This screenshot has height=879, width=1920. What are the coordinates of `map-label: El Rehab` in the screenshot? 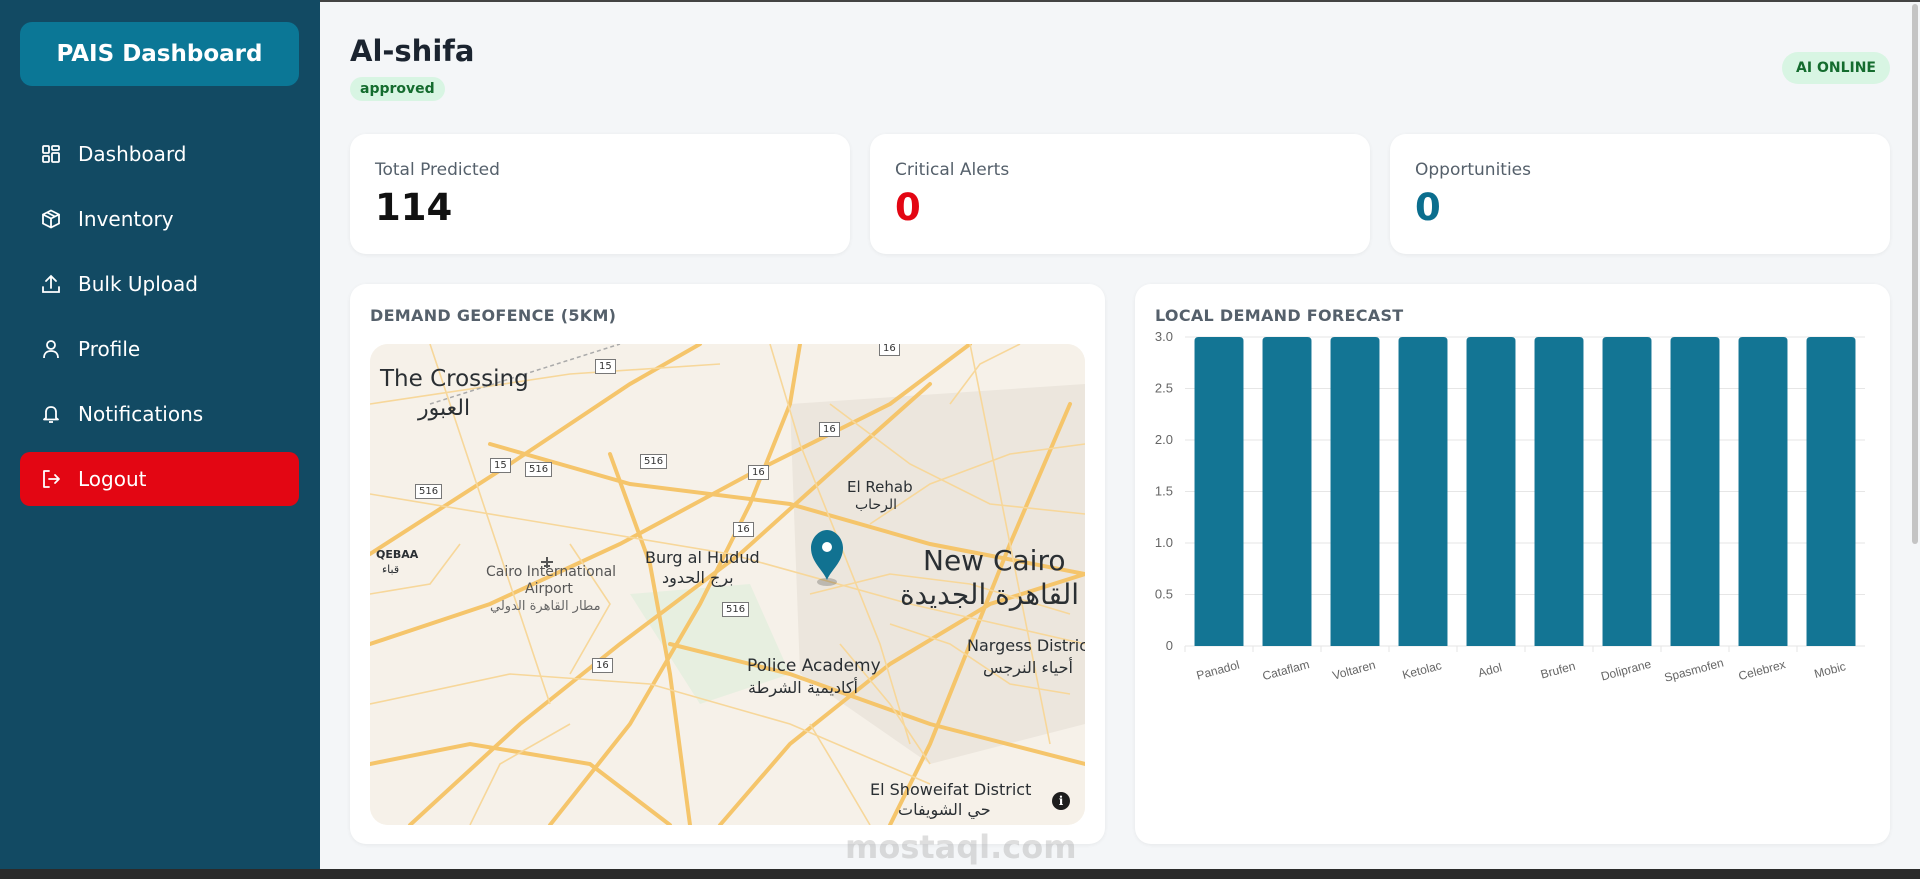 It's located at (880, 487).